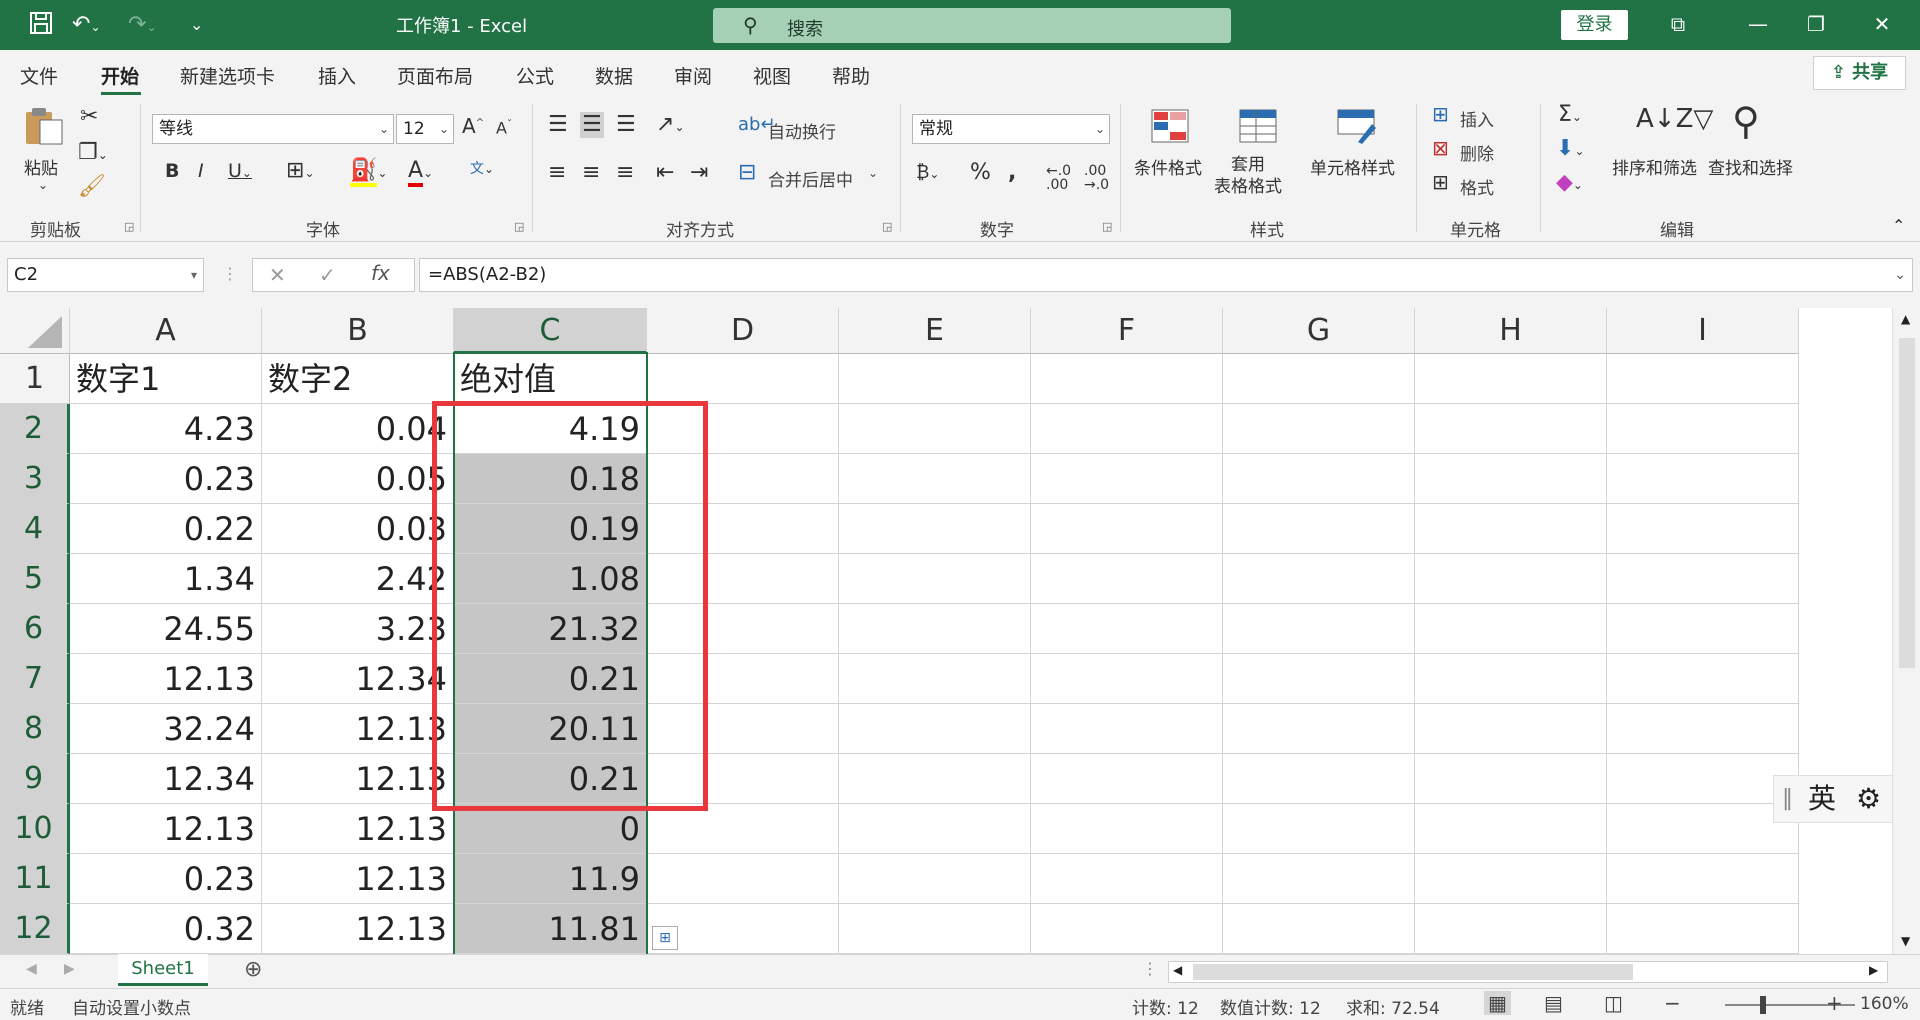 This screenshot has width=1920, height=1020. Describe the element at coordinates (1127, 629) in the screenshot. I see `cell-f6` at that location.